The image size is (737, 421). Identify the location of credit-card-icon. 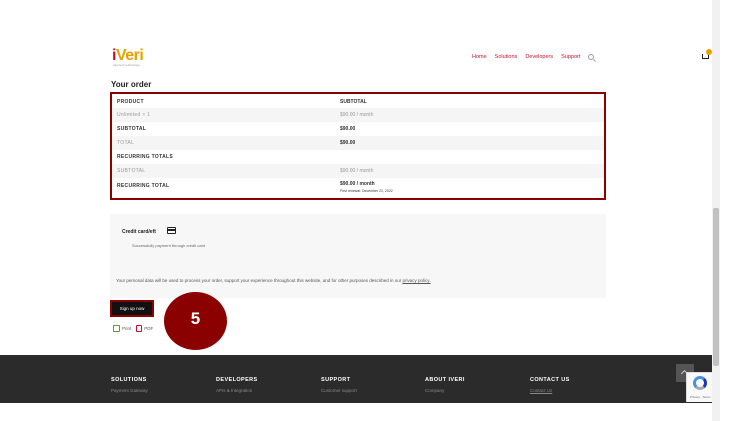
(171, 230).